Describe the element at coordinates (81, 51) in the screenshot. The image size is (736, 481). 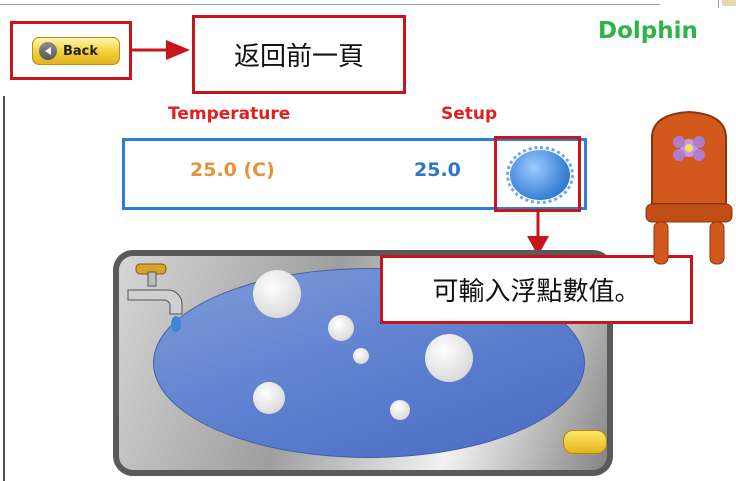
I see `back-button-label: Back` at that location.